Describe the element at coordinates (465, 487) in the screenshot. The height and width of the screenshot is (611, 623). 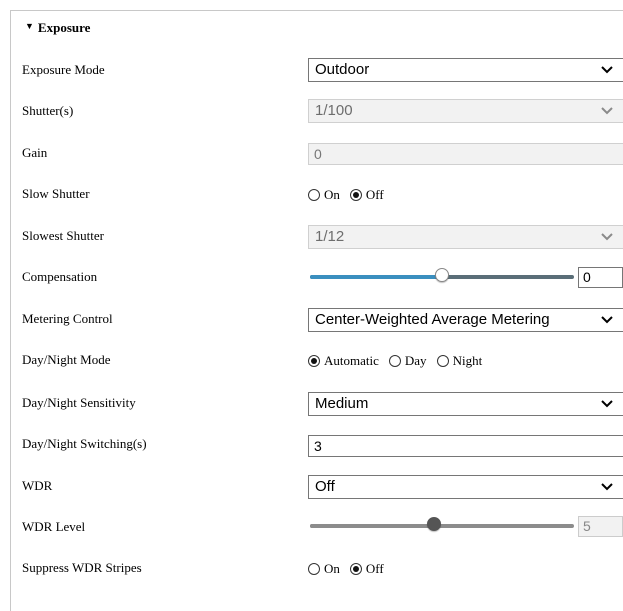
I see `wdr-select: Off` at that location.